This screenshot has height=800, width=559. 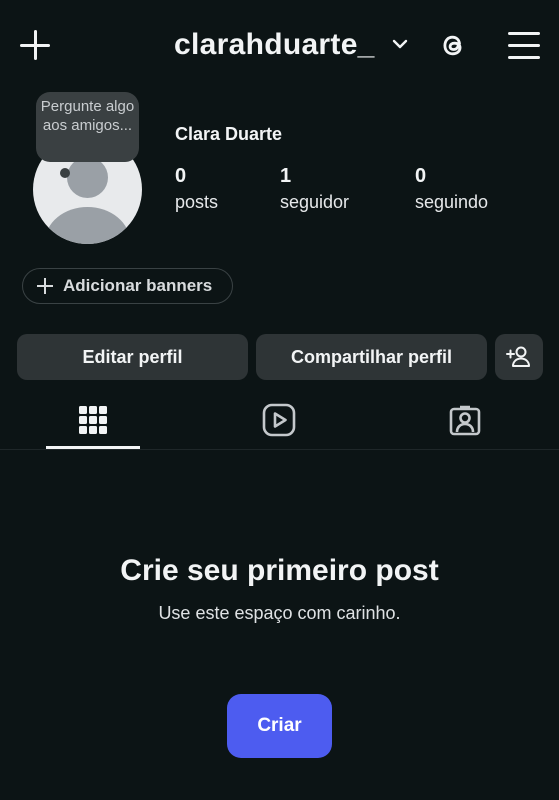 What do you see at coordinates (87, 225) in the screenshot?
I see `avatar-body-shape` at bounding box center [87, 225].